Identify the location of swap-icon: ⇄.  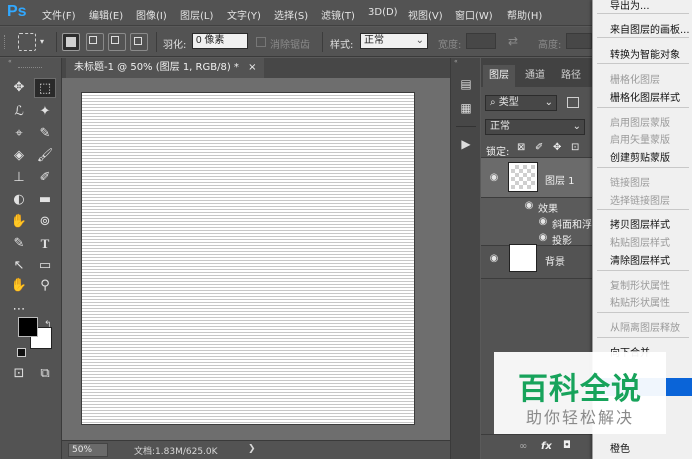
(513, 41).